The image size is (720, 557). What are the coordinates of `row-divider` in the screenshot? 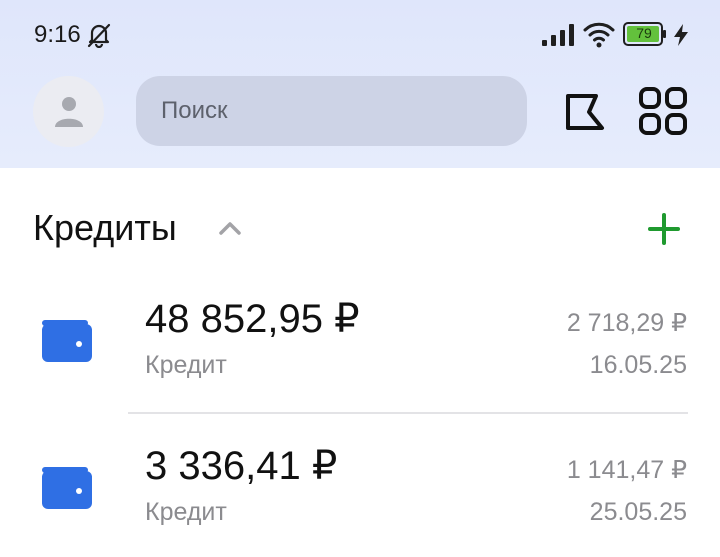 It's located at (408, 413).